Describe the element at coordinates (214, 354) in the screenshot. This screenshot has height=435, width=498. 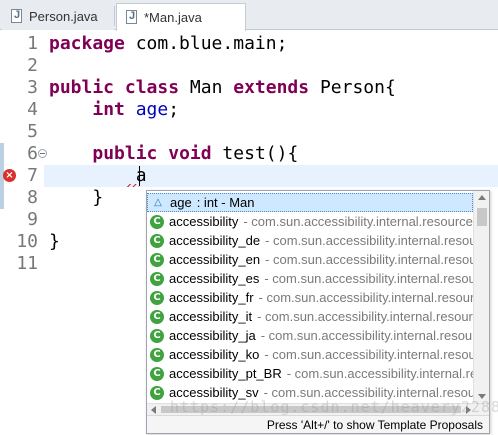
I see `proposal-name: accessibility_ko` at that location.